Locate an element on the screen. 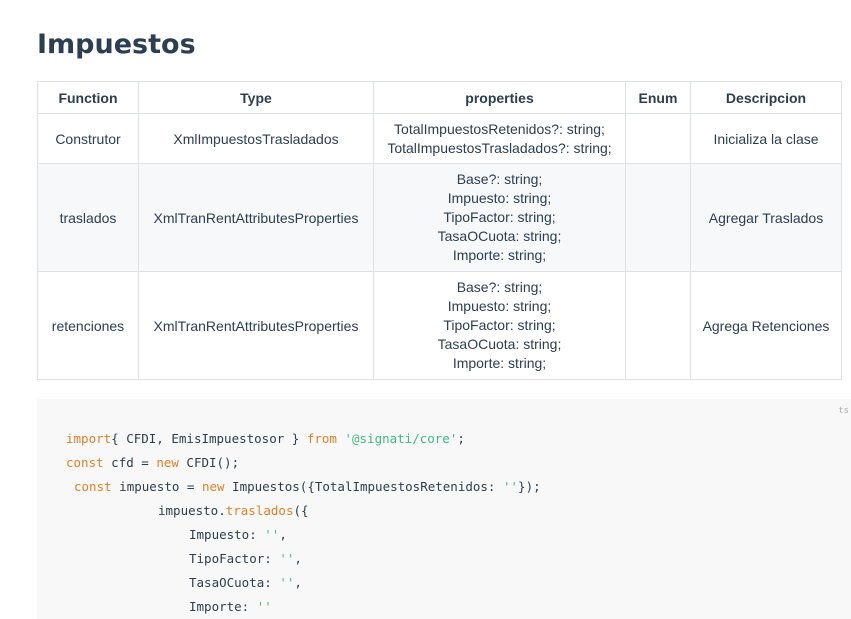 The height and width of the screenshot is (619, 851). code-line: TipoFactor: '', is located at coordinates (245, 559).